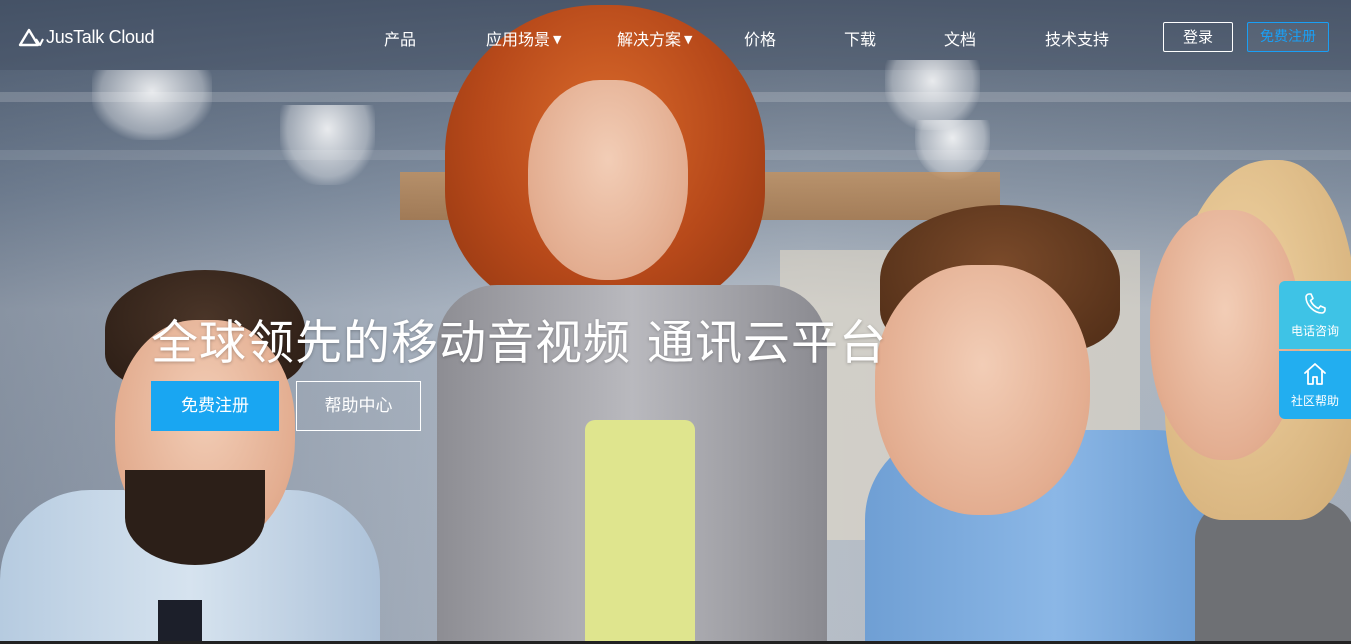 The image size is (1351, 644). Describe the element at coordinates (1315, 374) in the screenshot. I see `home-icon` at that location.